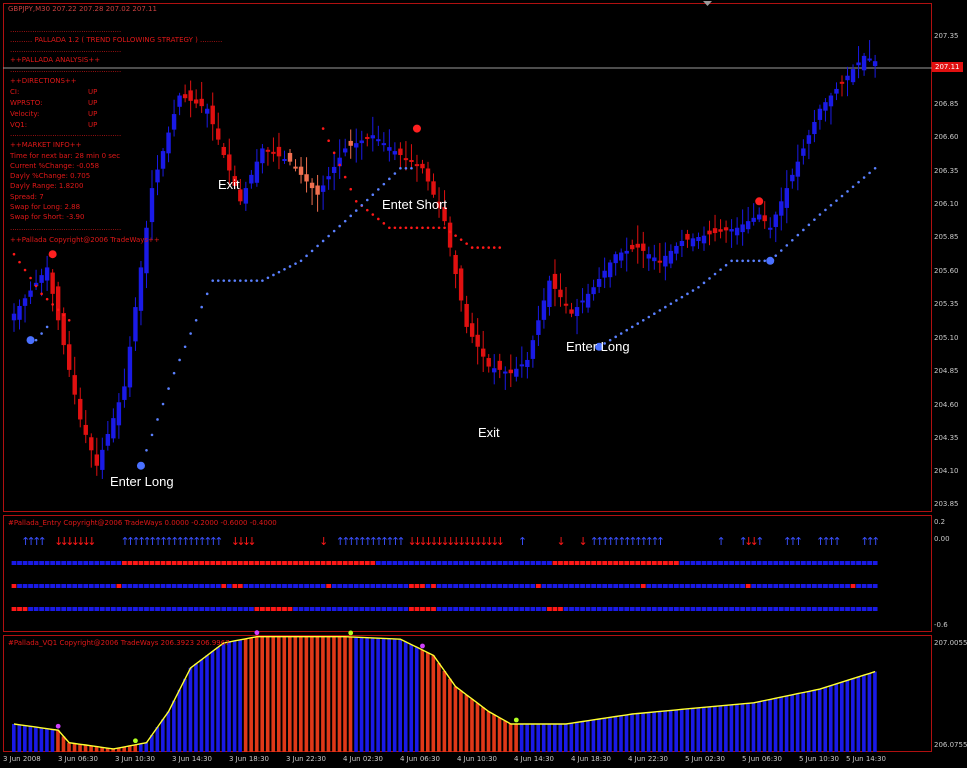  What do you see at coordinates (42, 541) in the screenshot?
I see `entry-up-arrow: ↑` at bounding box center [42, 541].